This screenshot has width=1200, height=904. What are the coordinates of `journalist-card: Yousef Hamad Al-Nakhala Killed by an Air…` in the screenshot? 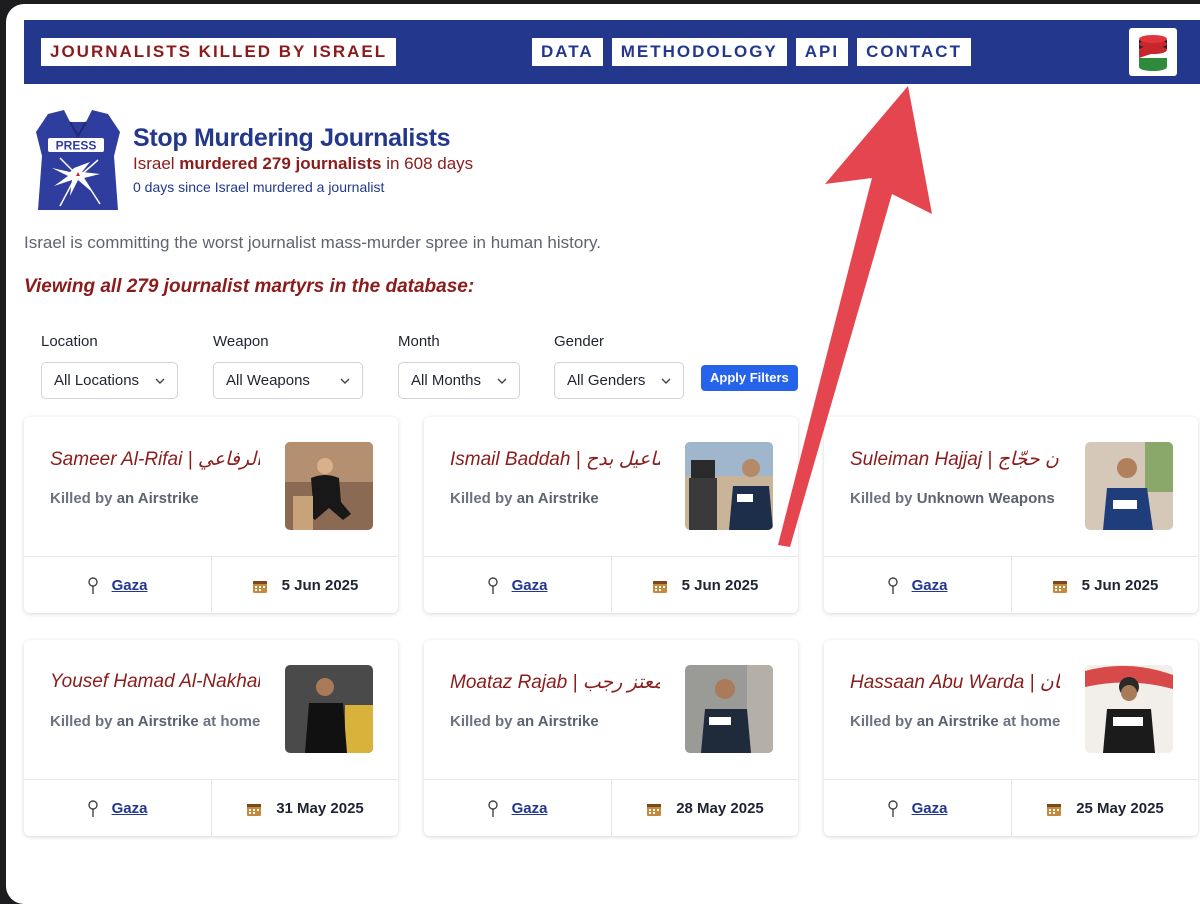 It's located at (211, 738).